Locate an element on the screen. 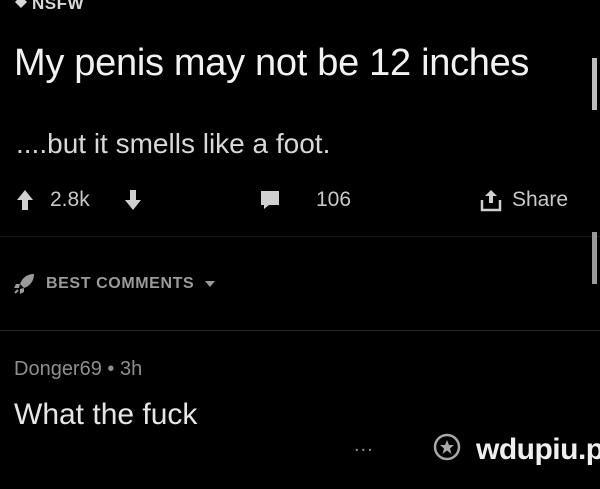 The height and width of the screenshot is (489, 600). scrollbar-thumb-lower is located at coordinates (594, 258).